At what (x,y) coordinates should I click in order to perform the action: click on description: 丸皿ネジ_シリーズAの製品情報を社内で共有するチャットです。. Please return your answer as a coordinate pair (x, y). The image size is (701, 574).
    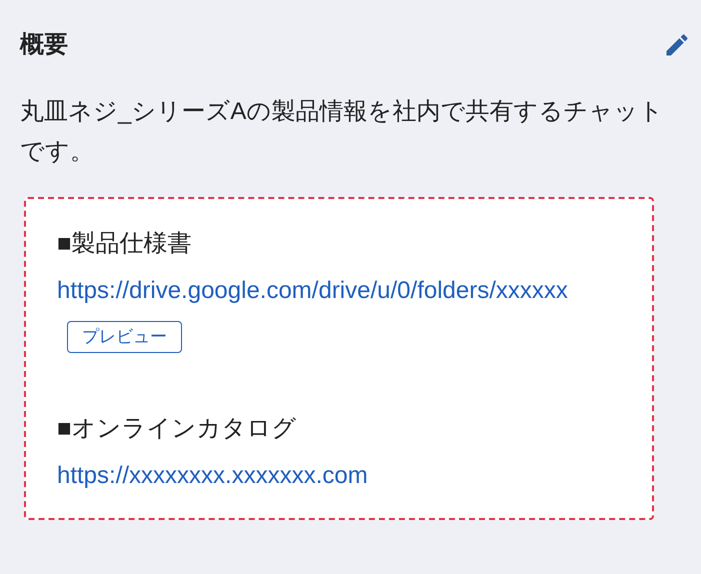
    Looking at the image, I should click on (342, 132).